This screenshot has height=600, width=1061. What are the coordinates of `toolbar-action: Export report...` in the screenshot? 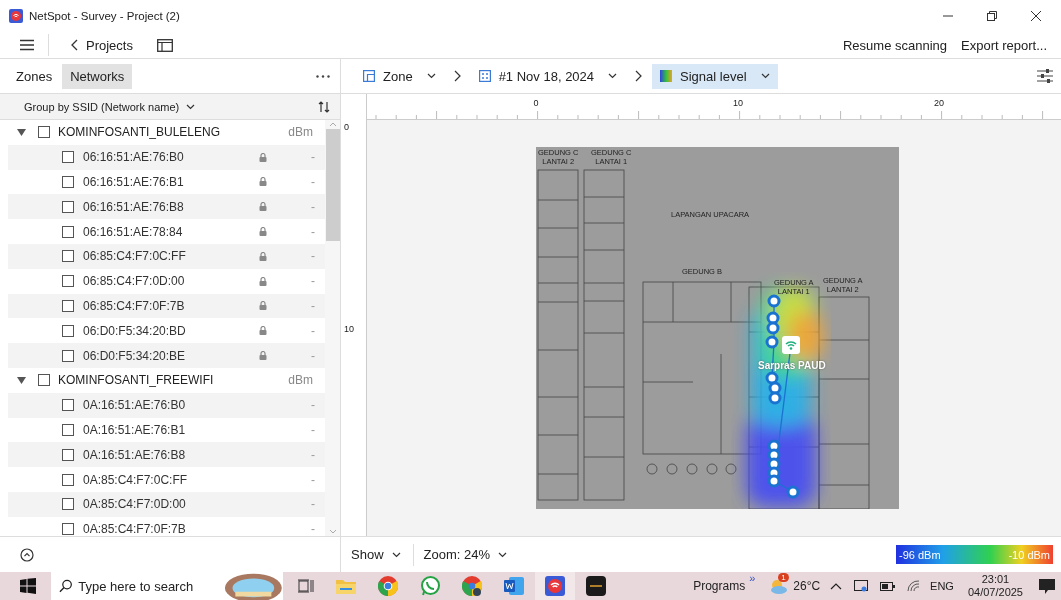 It's located at (1004, 45).